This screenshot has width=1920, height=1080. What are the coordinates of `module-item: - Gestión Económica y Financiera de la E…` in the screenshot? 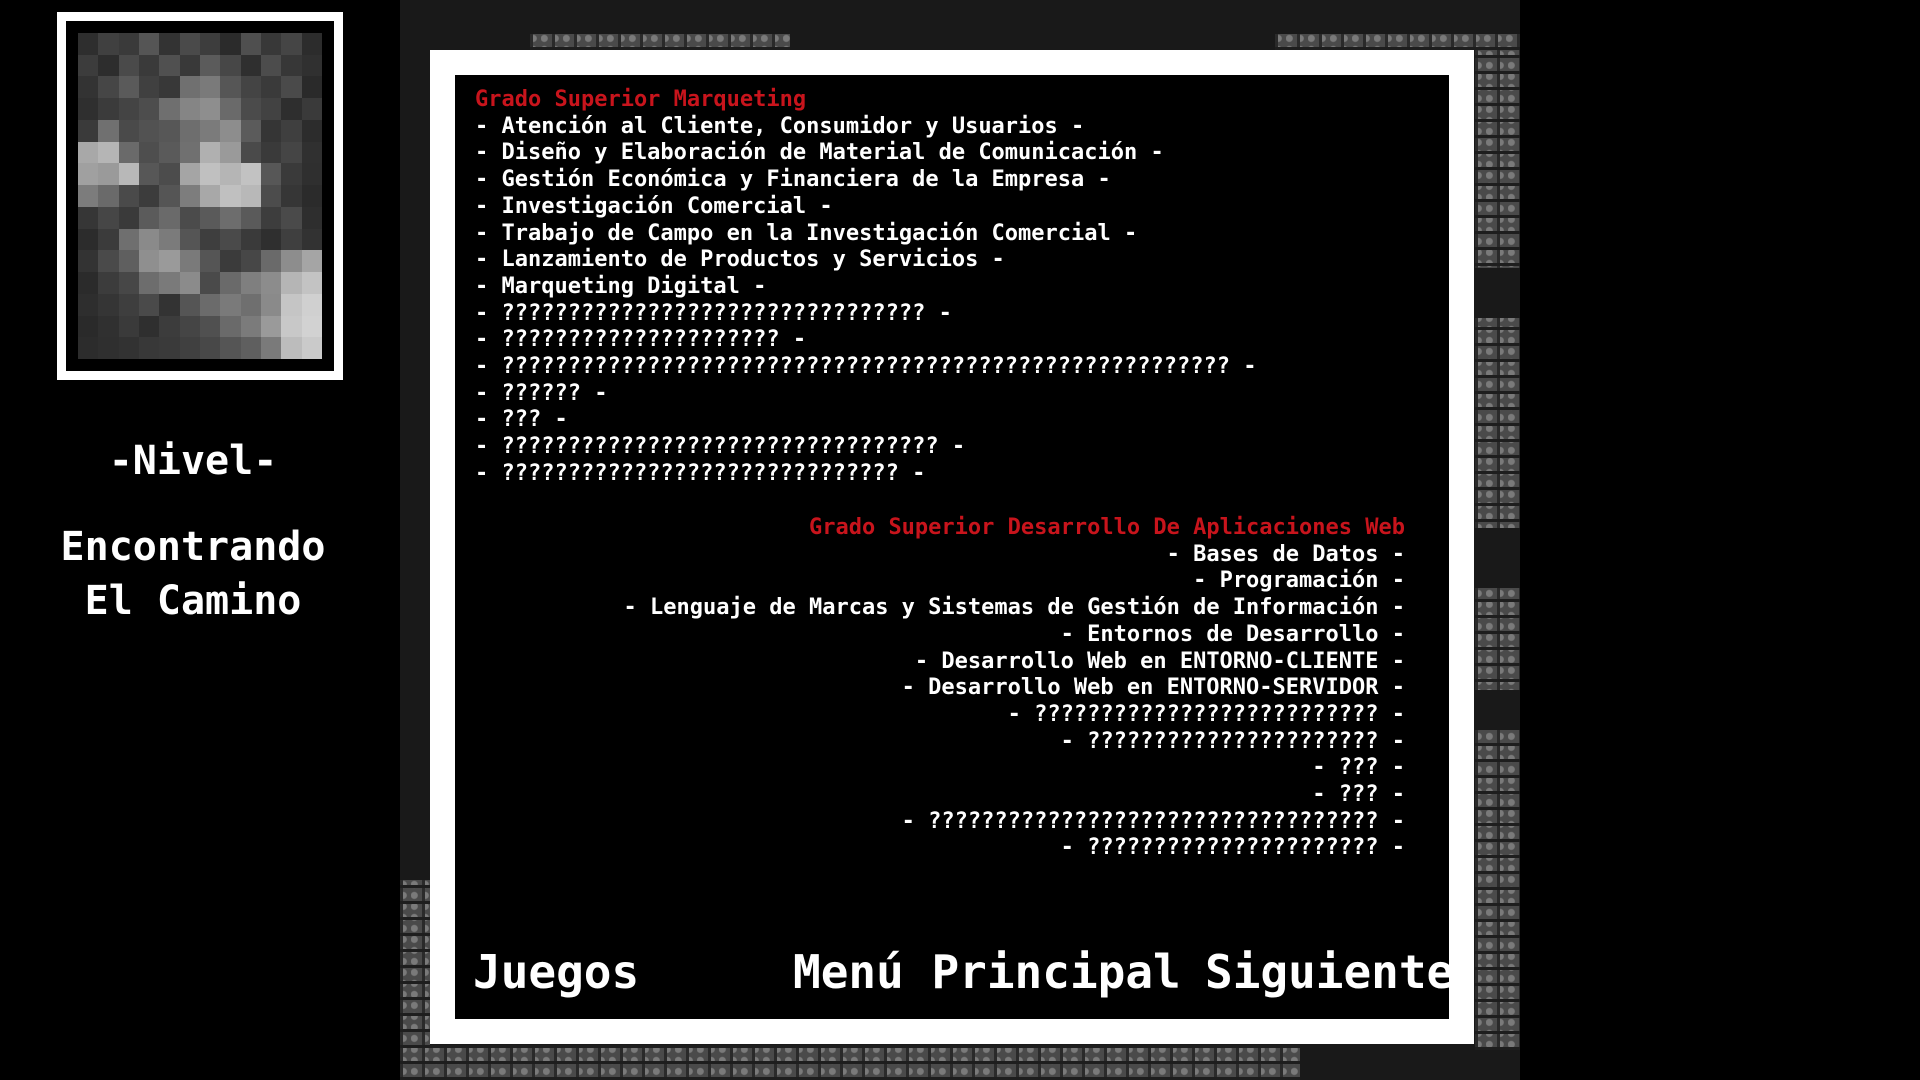 It's located at (793, 180).